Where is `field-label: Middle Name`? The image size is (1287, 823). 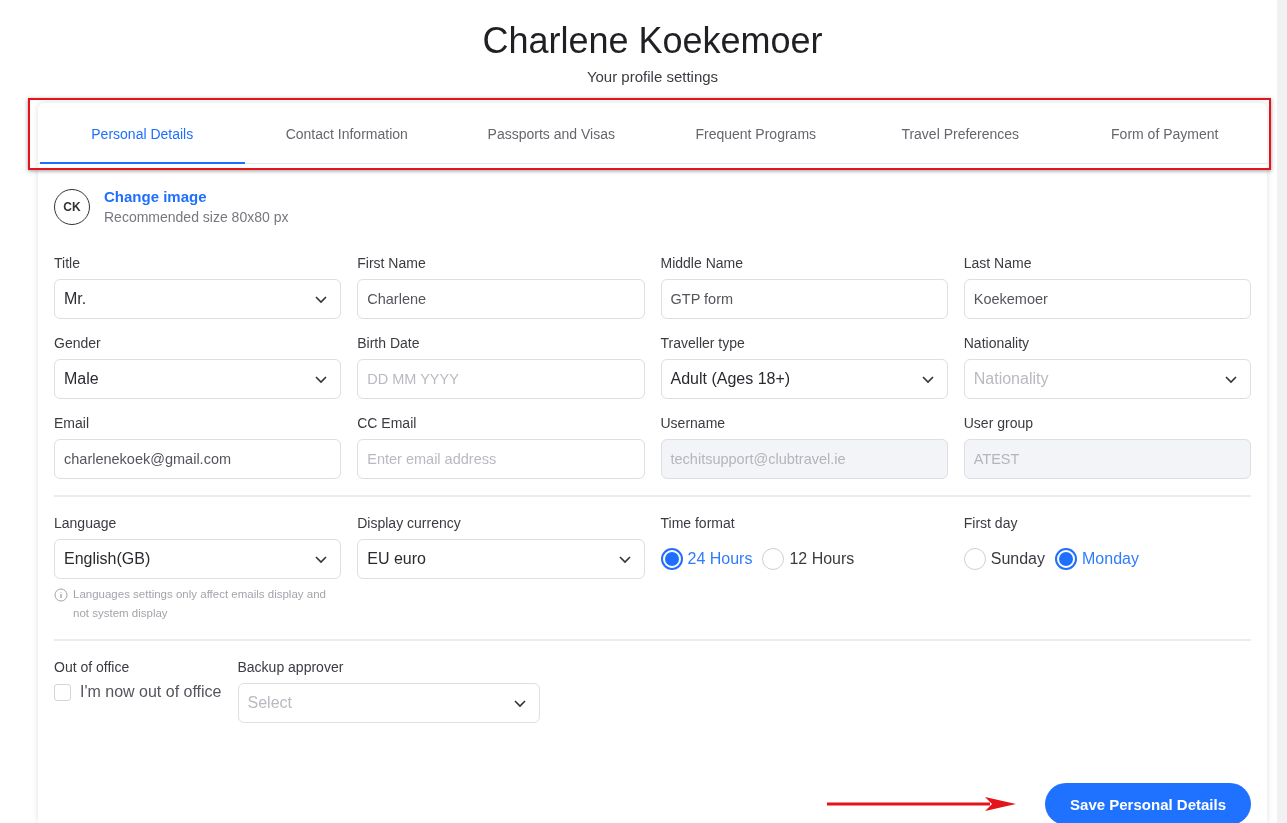
field-label: Middle Name is located at coordinates (702, 263).